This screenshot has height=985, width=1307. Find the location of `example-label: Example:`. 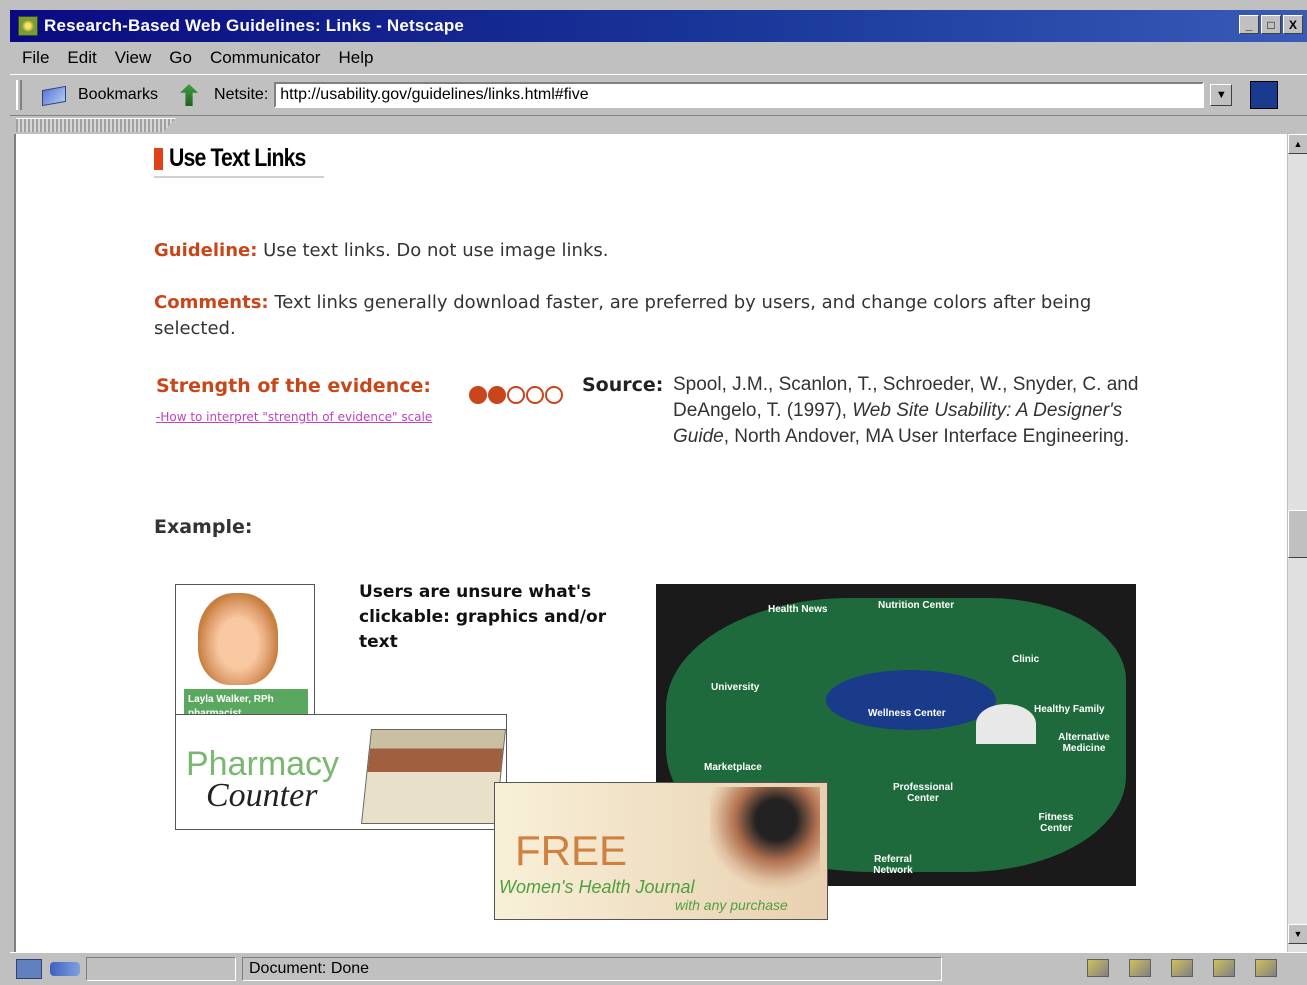

example-label: Example: is located at coordinates (203, 527).